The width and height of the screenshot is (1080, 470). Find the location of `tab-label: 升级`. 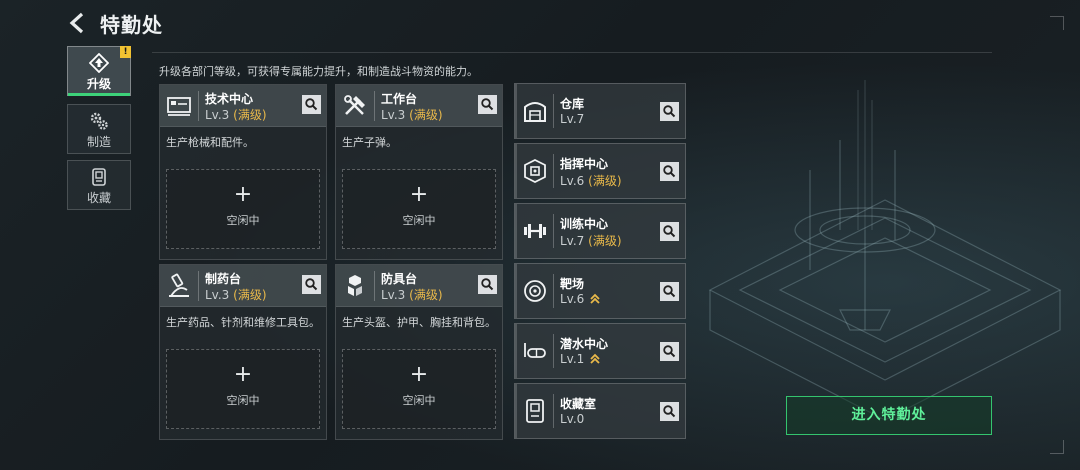

tab-label: 升级 is located at coordinates (98, 84).